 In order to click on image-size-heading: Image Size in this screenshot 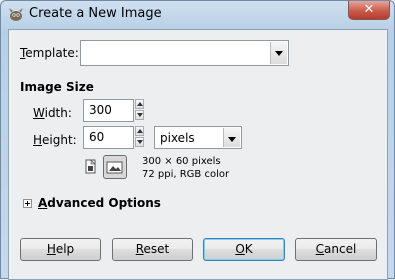, I will do `click(57, 87)`.